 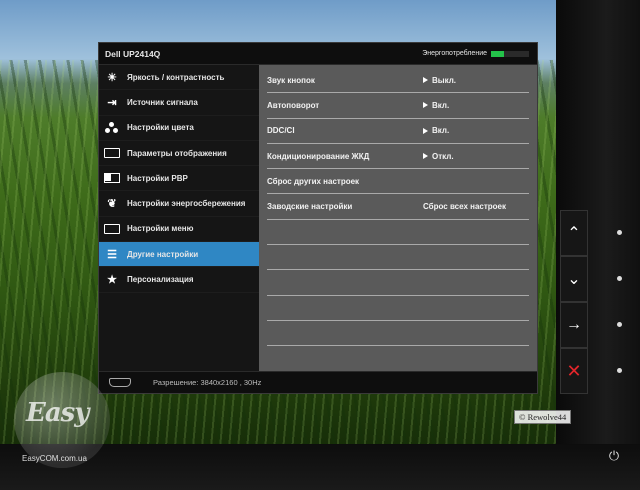 I want to click on menu-shape, so click(x=112, y=228).